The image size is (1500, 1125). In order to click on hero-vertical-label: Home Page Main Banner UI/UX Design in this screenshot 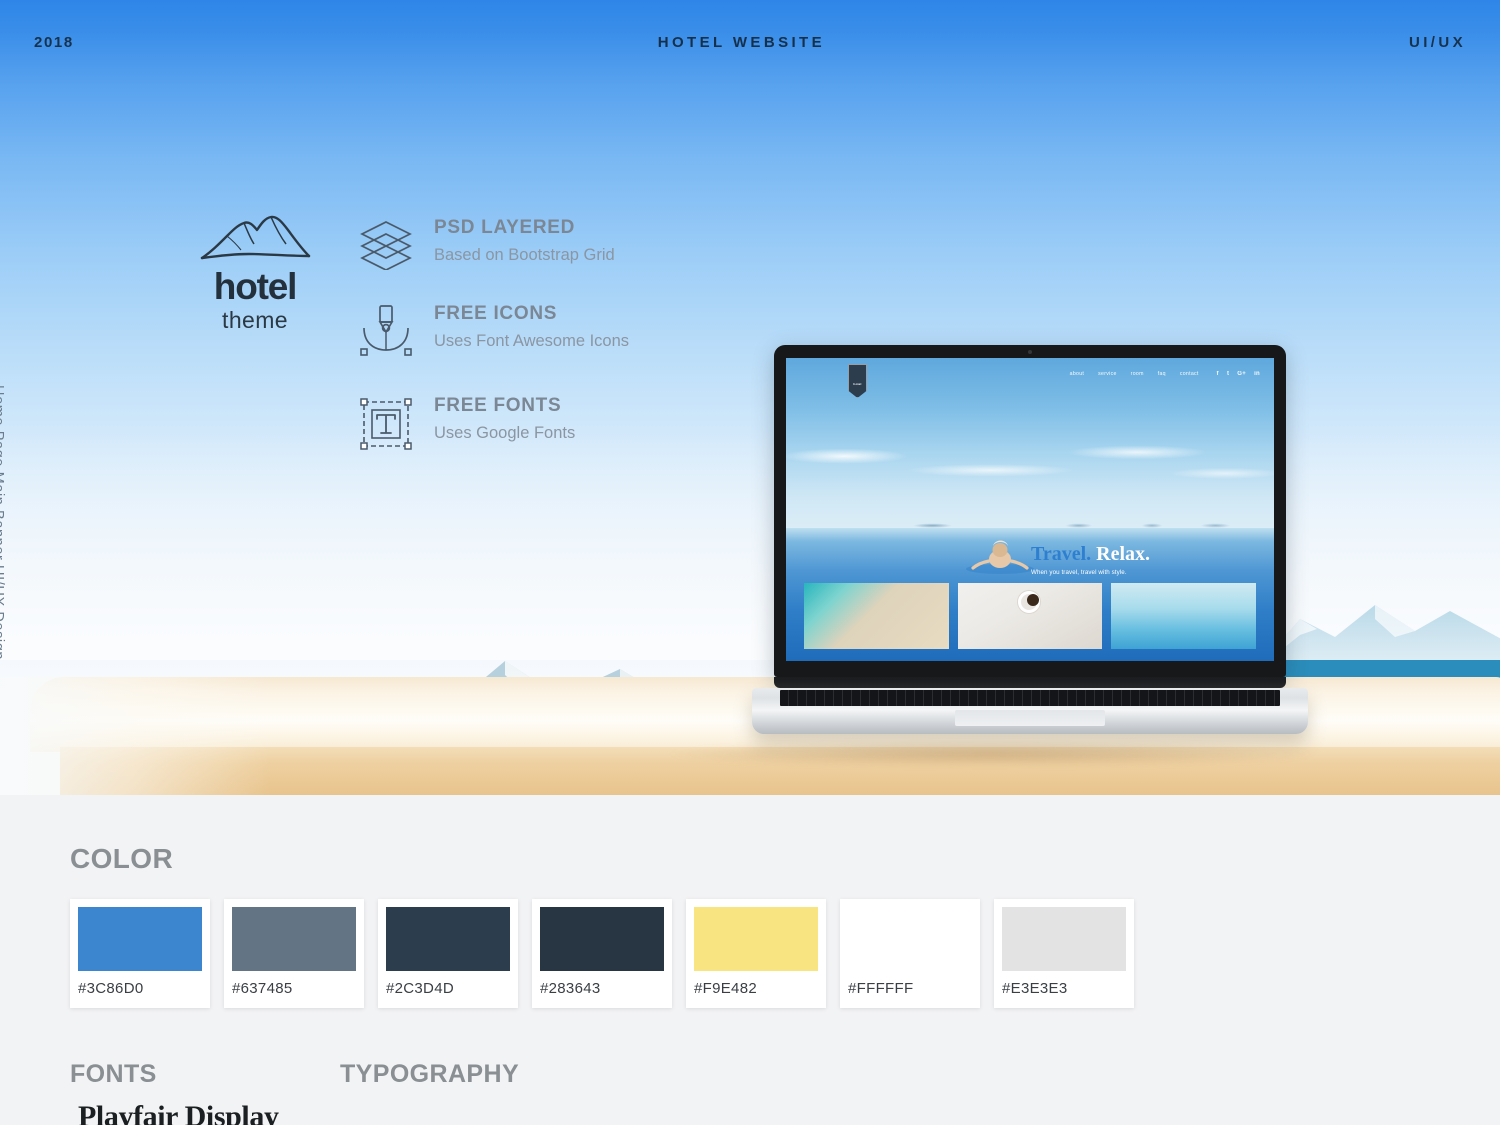, I will do `click(3, 523)`.